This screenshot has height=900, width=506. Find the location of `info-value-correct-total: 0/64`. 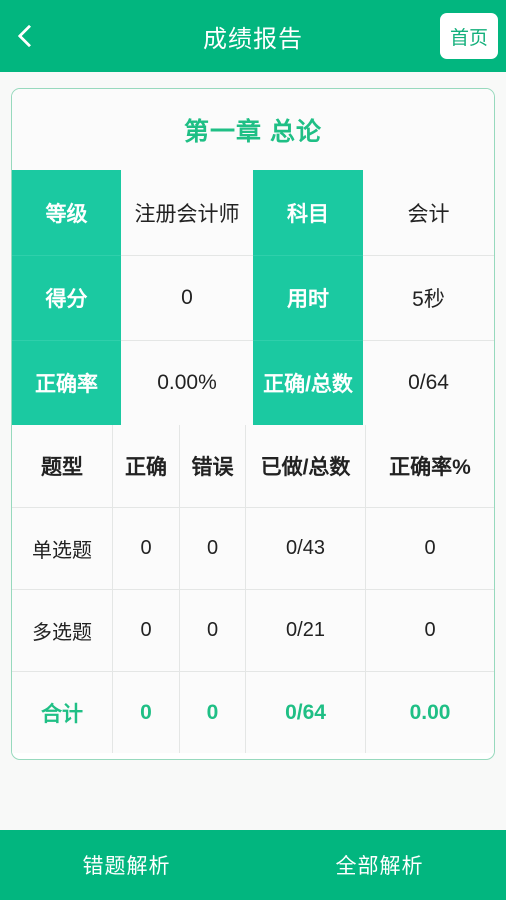

info-value-correct-total: 0/64 is located at coordinates (428, 382).